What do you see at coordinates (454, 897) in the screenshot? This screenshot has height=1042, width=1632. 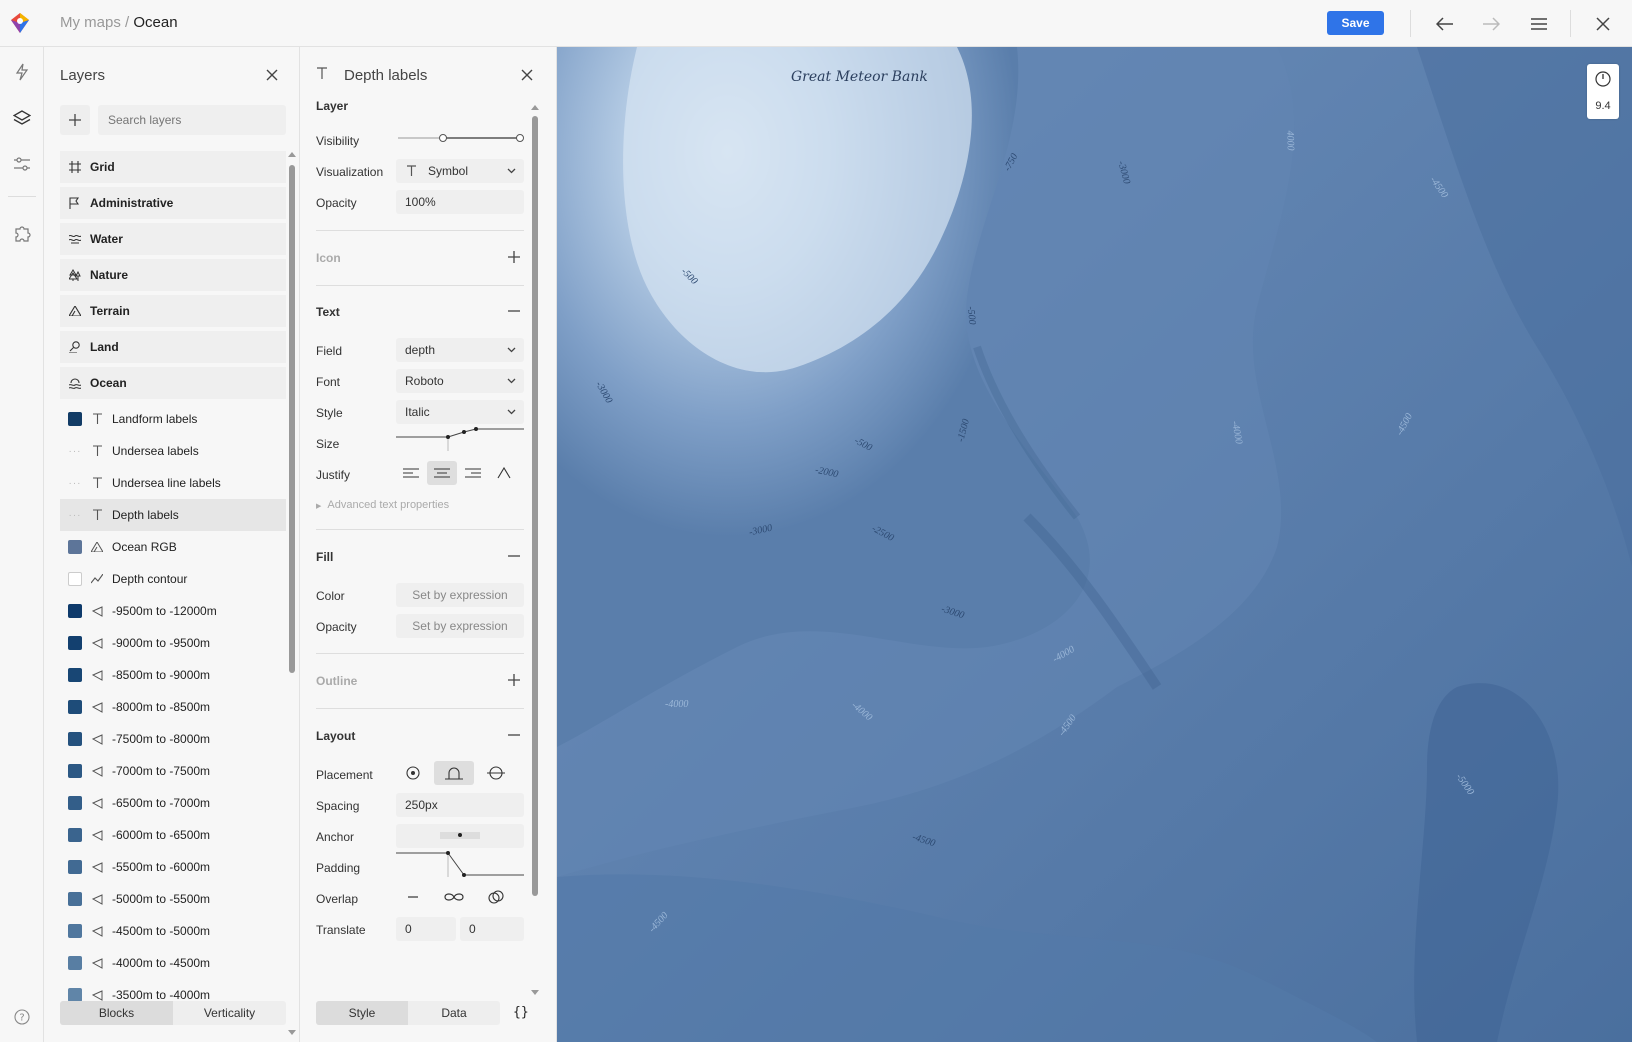 I see `overlap-always-icon` at bounding box center [454, 897].